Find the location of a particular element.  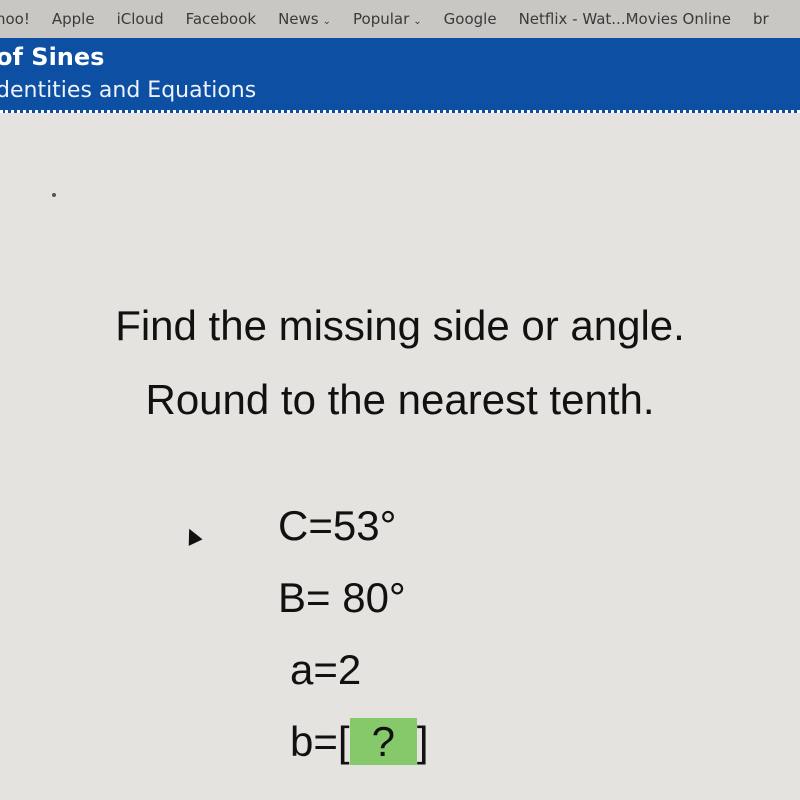

given-angle-c: C=53° is located at coordinates (337, 525).